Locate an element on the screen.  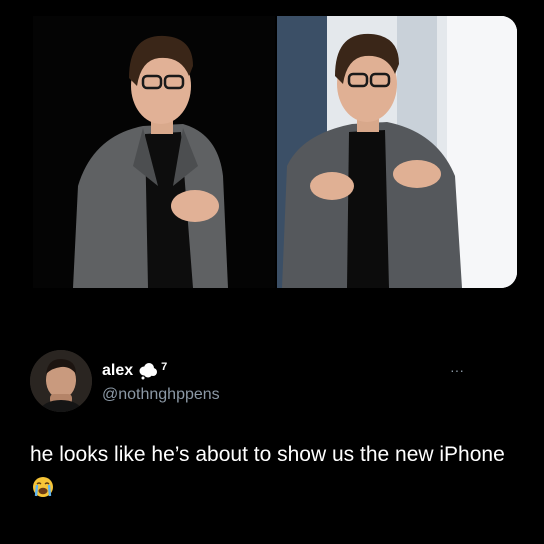
name-row: alex 7 is located at coordinates (134, 371).